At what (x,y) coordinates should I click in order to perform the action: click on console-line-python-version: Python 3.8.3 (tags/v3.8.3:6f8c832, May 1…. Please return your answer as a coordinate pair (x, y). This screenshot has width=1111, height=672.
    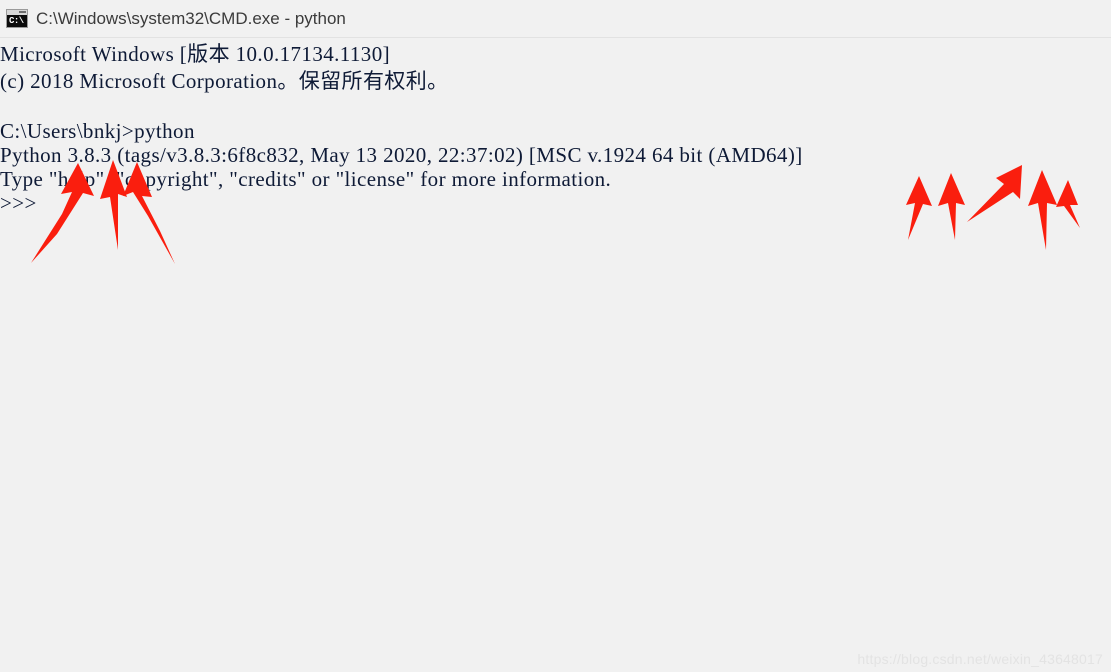
    Looking at the image, I should click on (401, 155).